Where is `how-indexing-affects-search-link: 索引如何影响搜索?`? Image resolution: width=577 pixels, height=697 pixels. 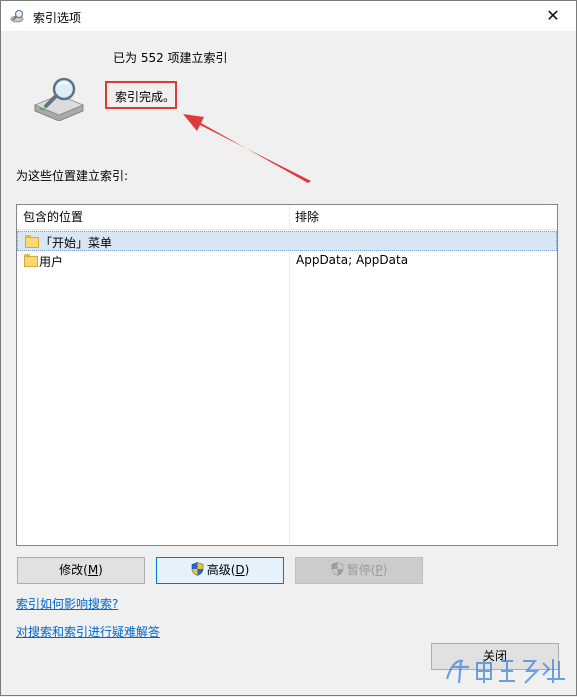
how-indexing-affects-search-link: 索引如何影响搜索? is located at coordinates (67, 603).